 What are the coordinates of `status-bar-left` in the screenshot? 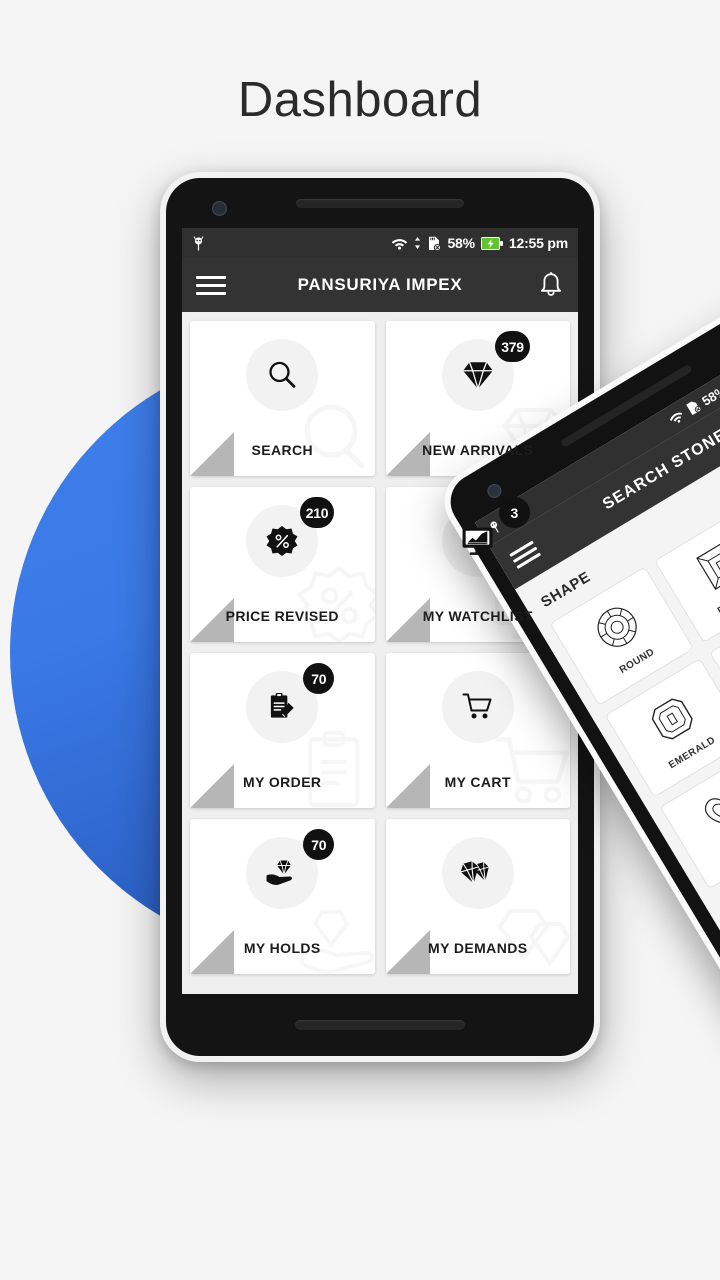 It's located at (198, 243).